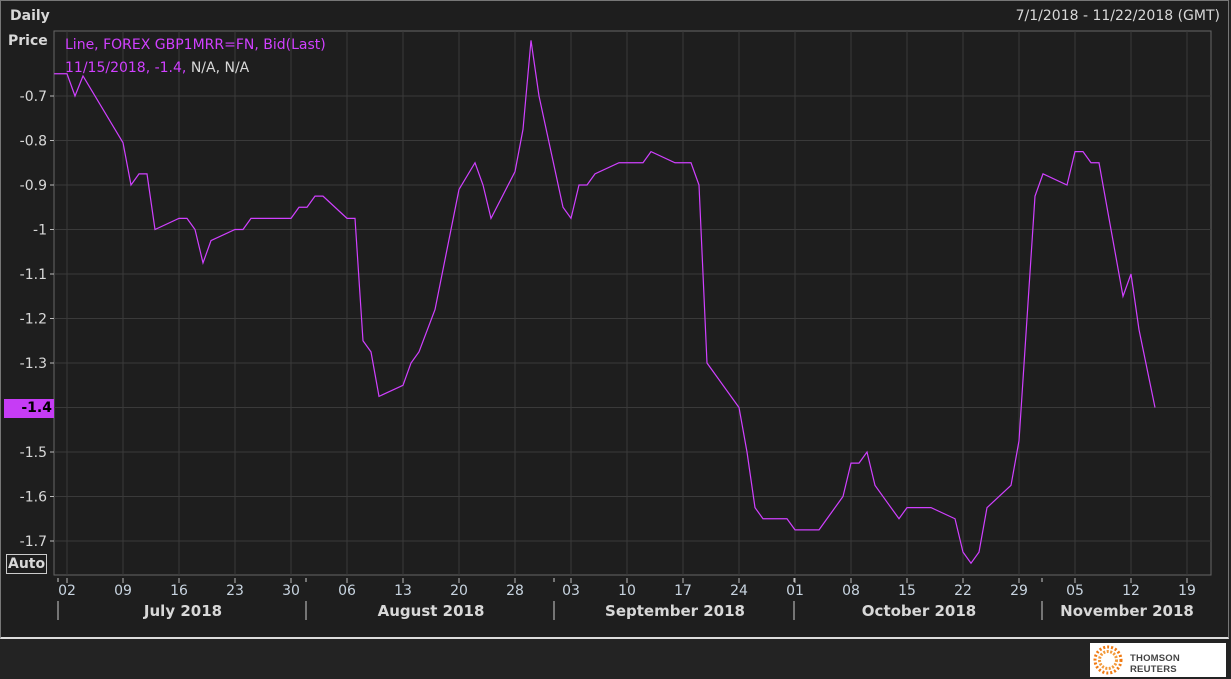  Describe the element at coordinates (675, 611) in the screenshot. I see `month-label: September 2018` at that location.